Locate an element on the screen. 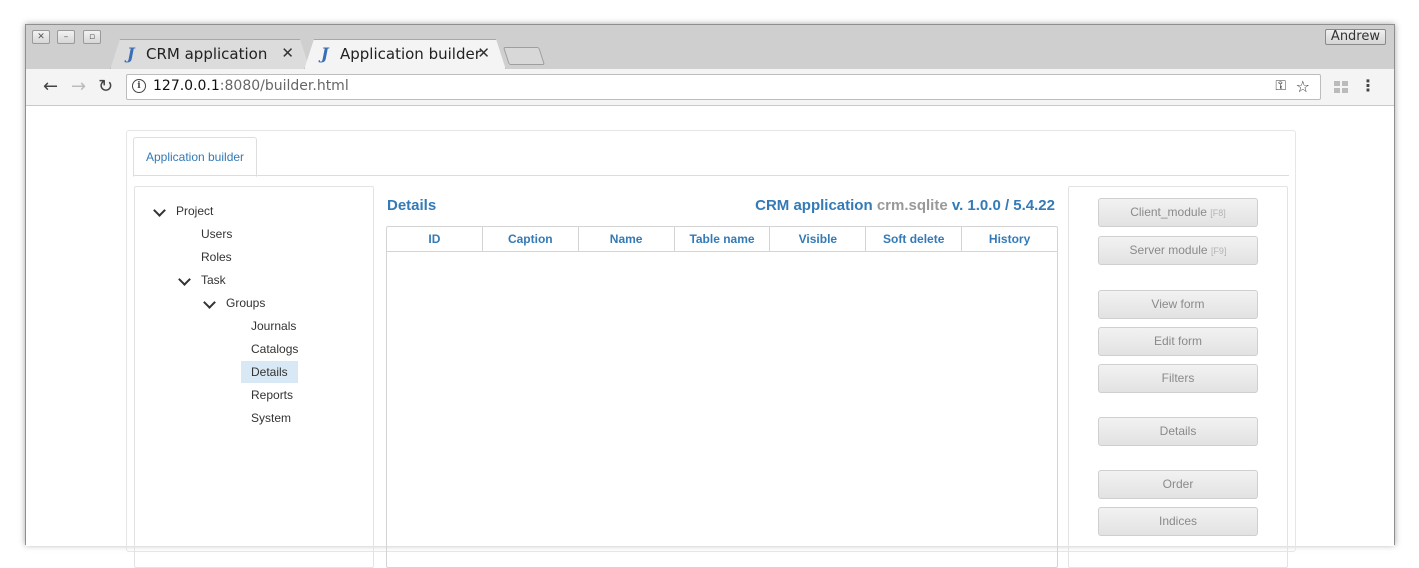 The image size is (1419, 568). kebab-menu-icon: ⋮ is located at coordinates (1368, 85).